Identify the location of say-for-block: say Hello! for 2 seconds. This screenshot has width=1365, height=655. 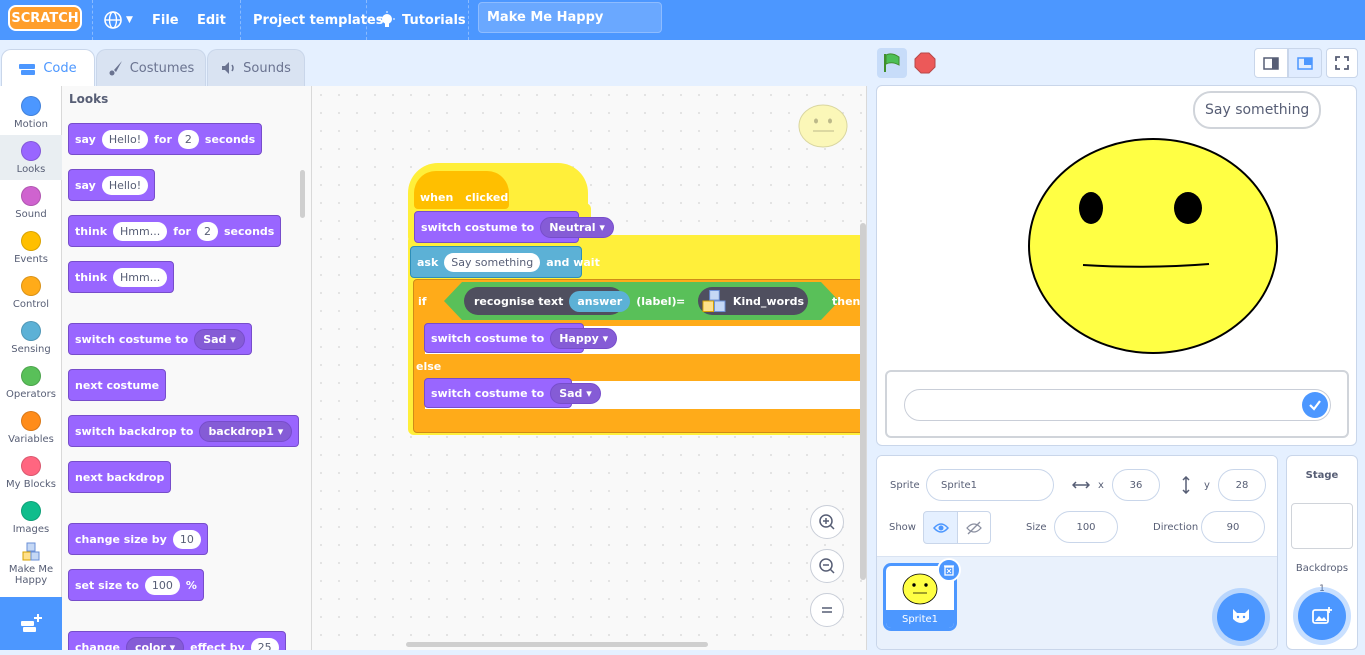
(165, 139).